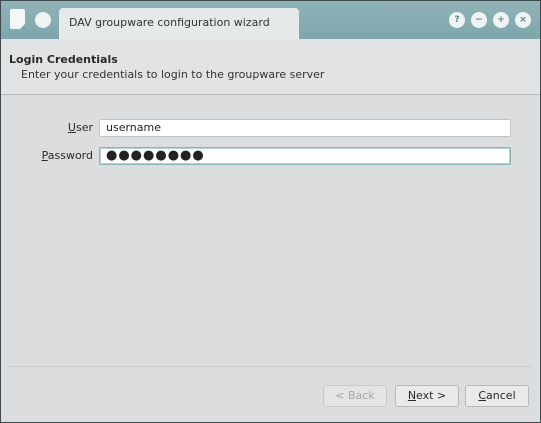 This screenshot has height=423, width=541. Describe the element at coordinates (179, 23) in the screenshot. I see `window-title: DAV groupware configuration wizard` at that location.